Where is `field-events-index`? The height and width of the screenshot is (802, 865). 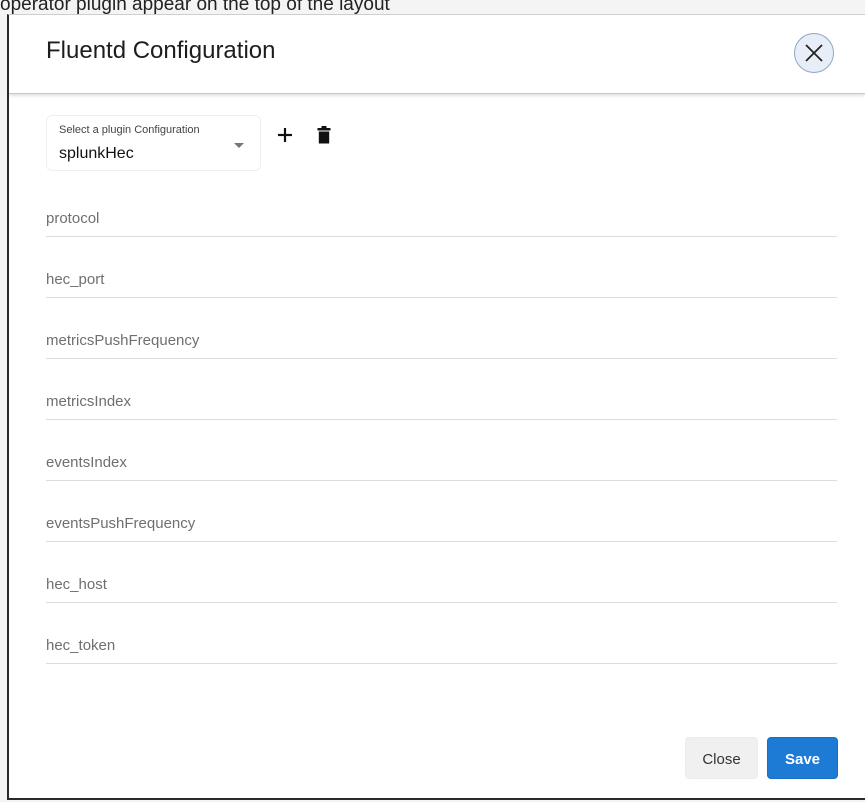 field-events-index is located at coordinates (441, 464).